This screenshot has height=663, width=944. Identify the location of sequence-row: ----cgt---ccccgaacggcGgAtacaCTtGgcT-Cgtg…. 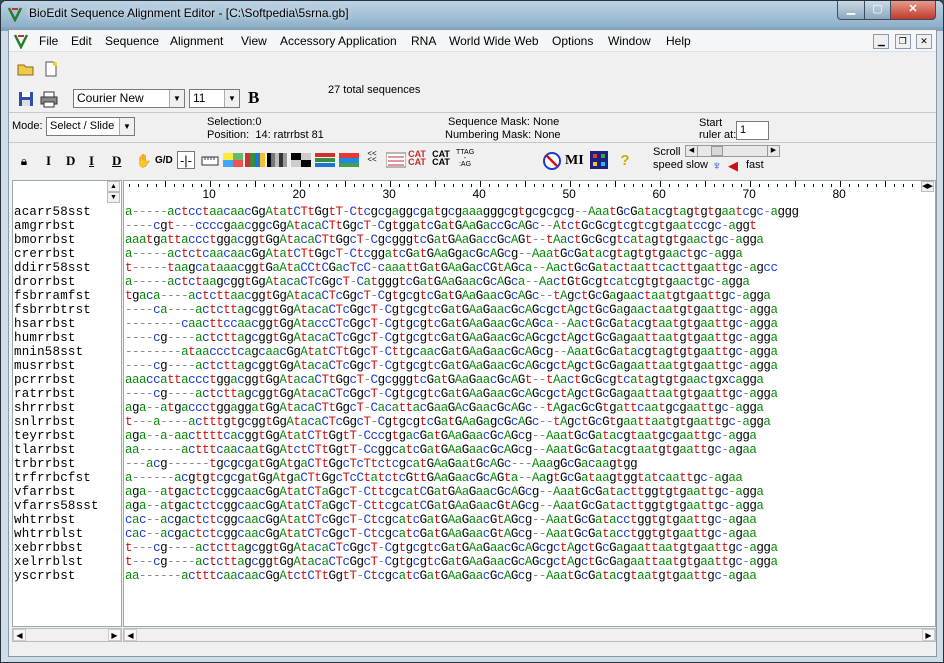
(441, 226).